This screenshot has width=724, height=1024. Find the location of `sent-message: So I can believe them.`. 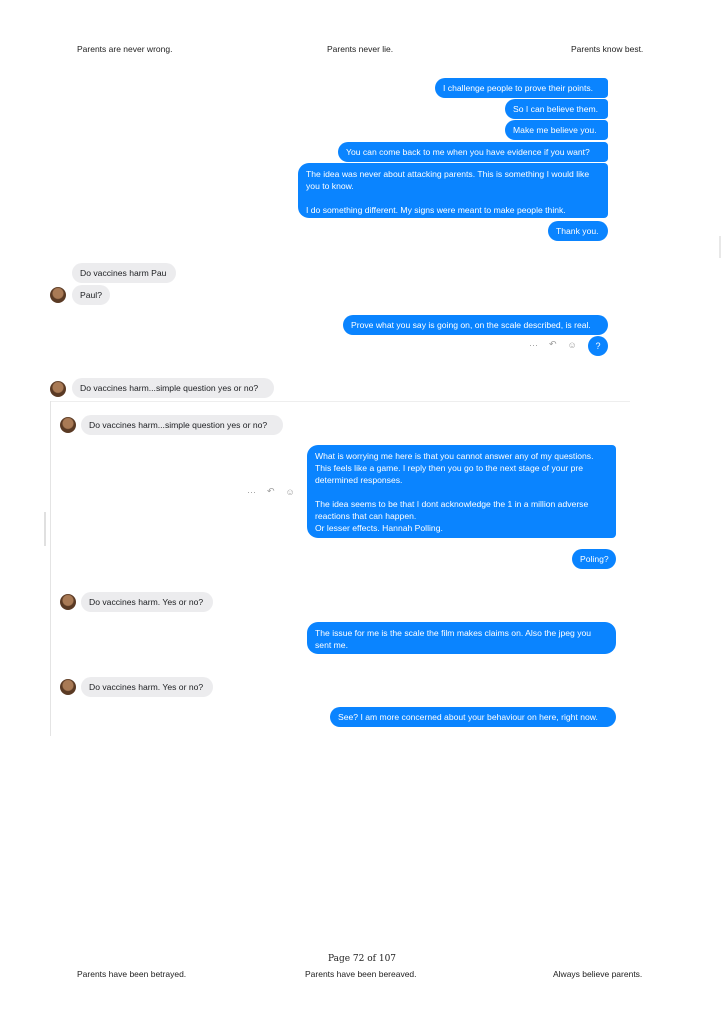

sent-message: So I can believe them. is located at coordinates (556, 109).